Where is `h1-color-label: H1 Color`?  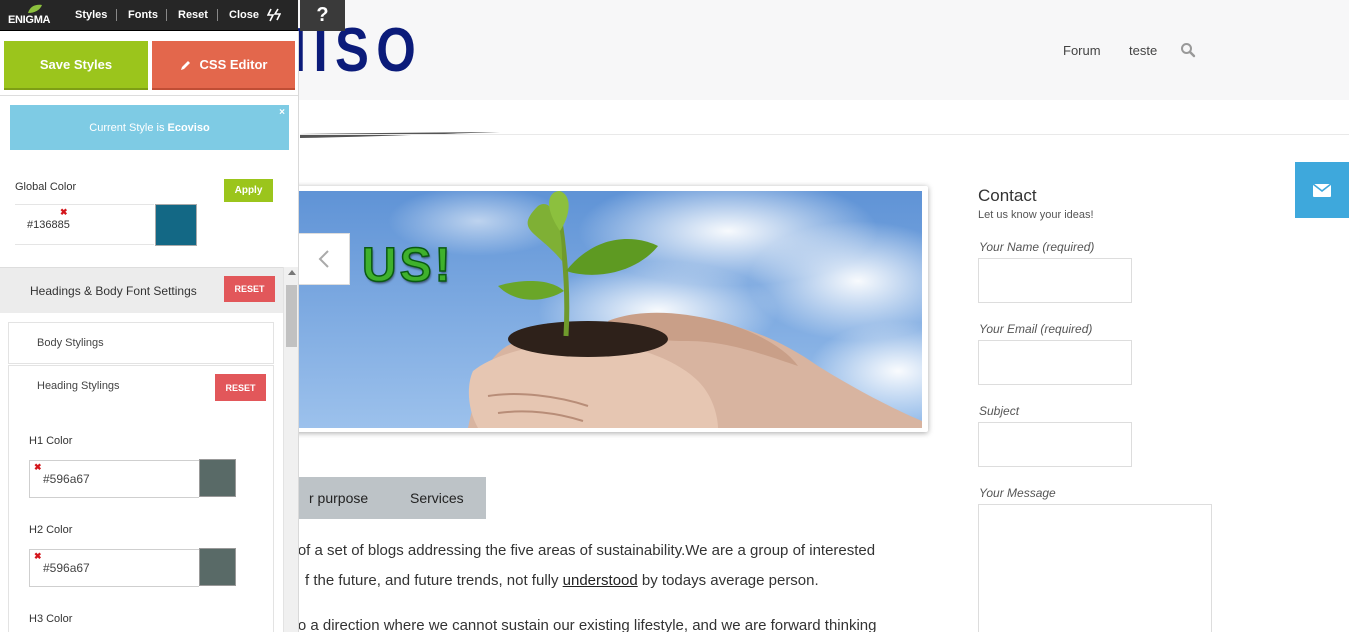
h1-color-label: H1 Color is located at coordinates (51, 441).